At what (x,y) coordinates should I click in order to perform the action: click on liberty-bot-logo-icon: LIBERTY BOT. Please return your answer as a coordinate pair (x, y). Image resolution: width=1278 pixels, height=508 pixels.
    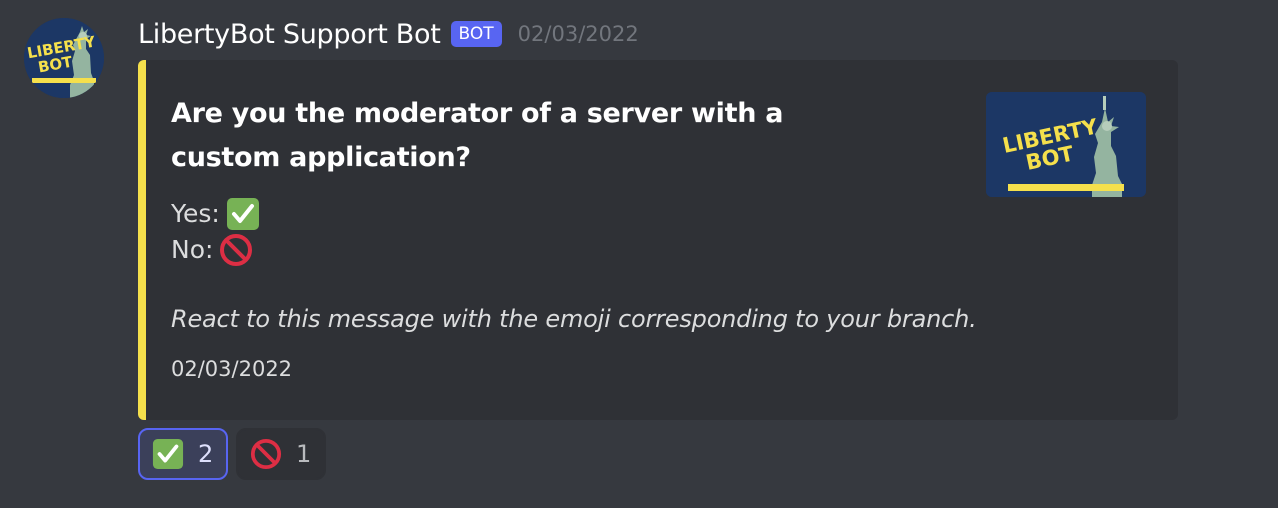
    Looking at the image, I should click on (64, 58).